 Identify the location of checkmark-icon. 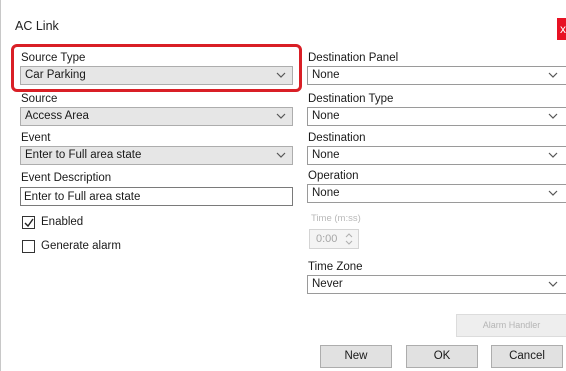
(29, 223).